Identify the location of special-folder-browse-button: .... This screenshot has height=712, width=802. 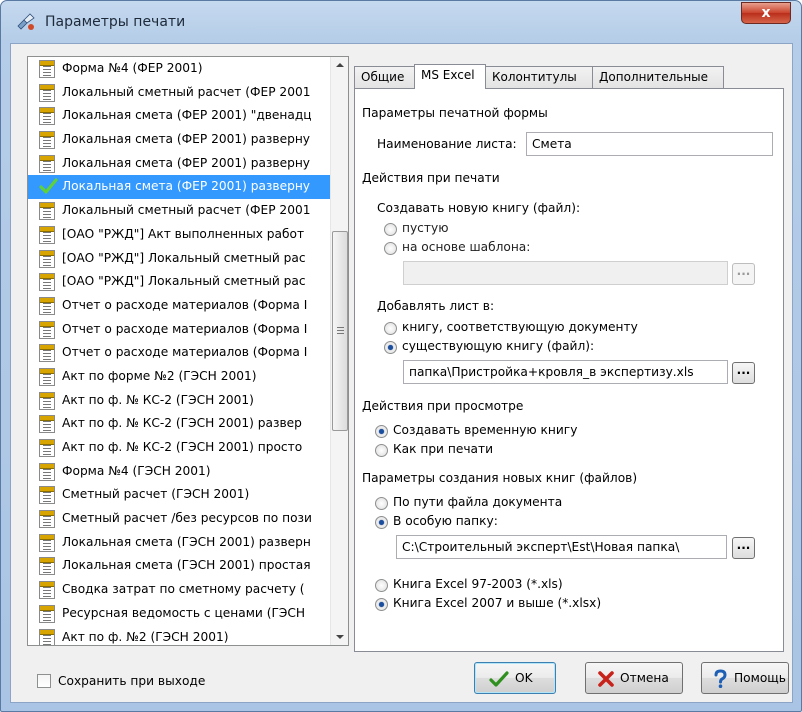
(743, 548).